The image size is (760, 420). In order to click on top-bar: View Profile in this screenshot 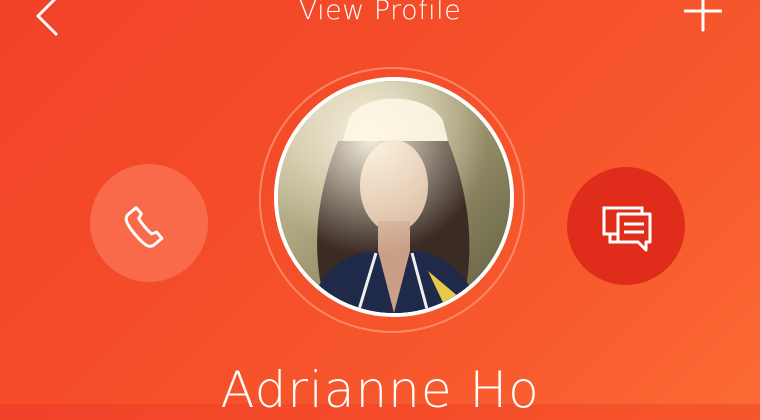, I will do `click(380, 20)`.